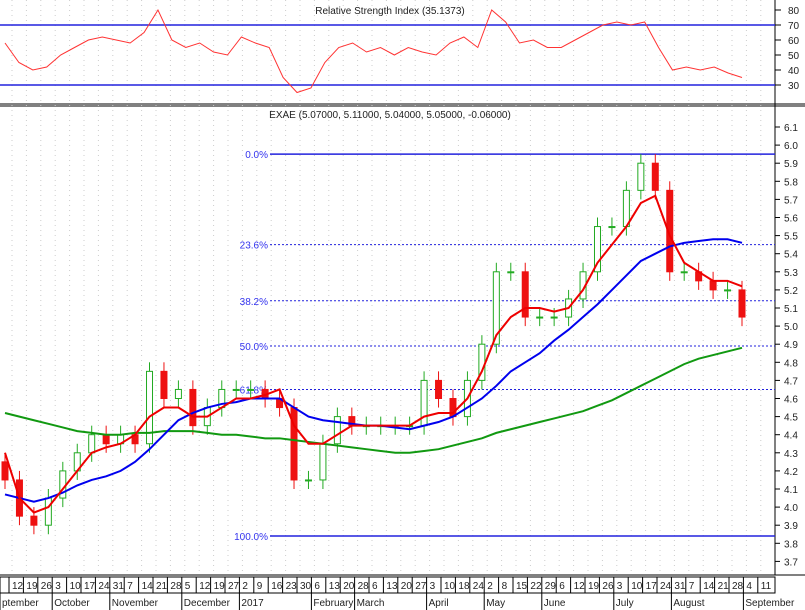  Describe the element at coordinates (119, 586) in the screenshot. I see `date-tick-label: 31` at that location.